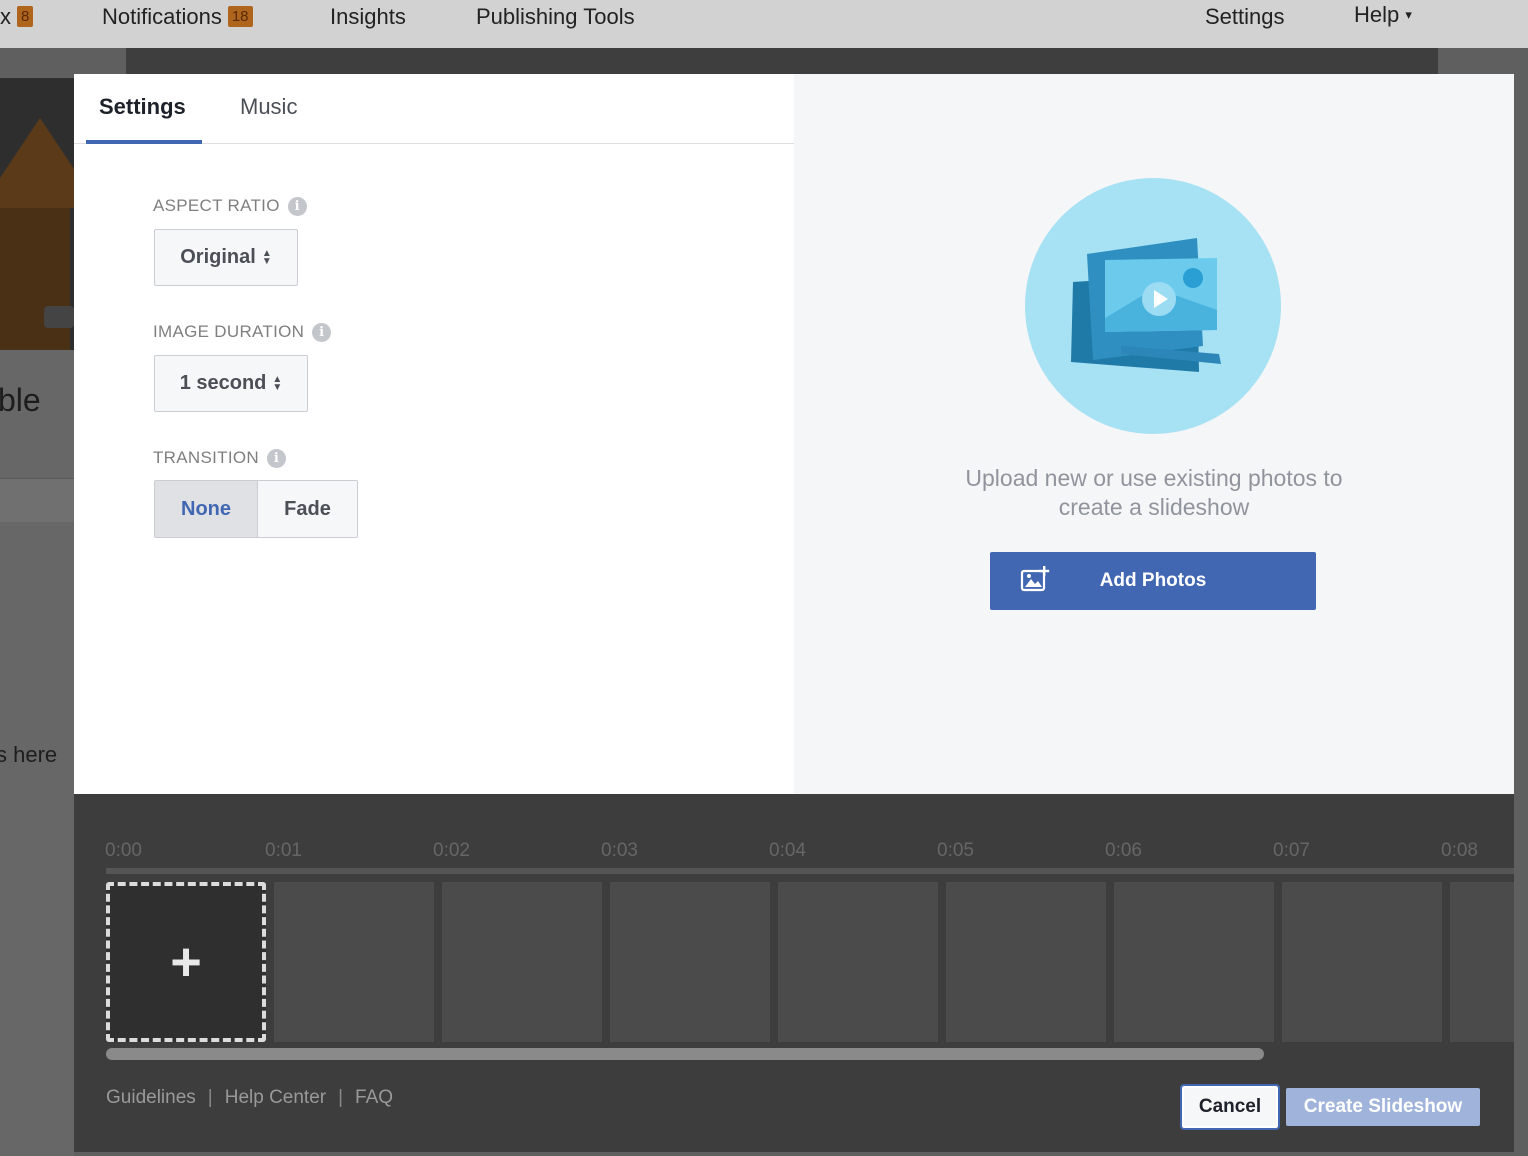 The width and height of the screenshot is (1528, 1156). I want to click on timeline-tick: 0:01, so click(283, 850).